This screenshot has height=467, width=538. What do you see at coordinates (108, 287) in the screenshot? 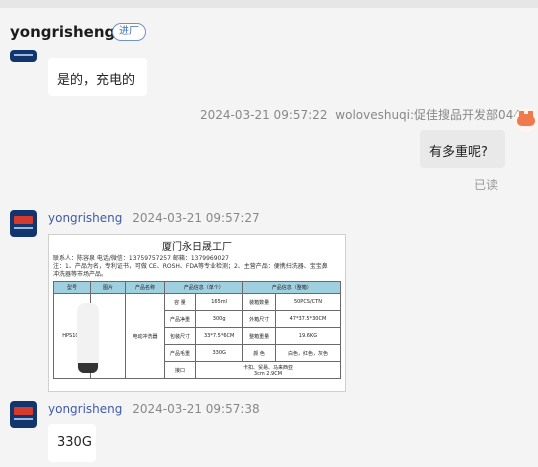
I see `table-header: 图片` at bounding box center [108, 287].